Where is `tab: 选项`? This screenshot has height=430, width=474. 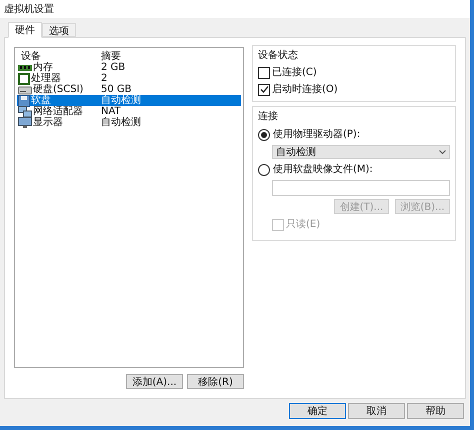
tab: 选项 is located at coordinates (59, 30).